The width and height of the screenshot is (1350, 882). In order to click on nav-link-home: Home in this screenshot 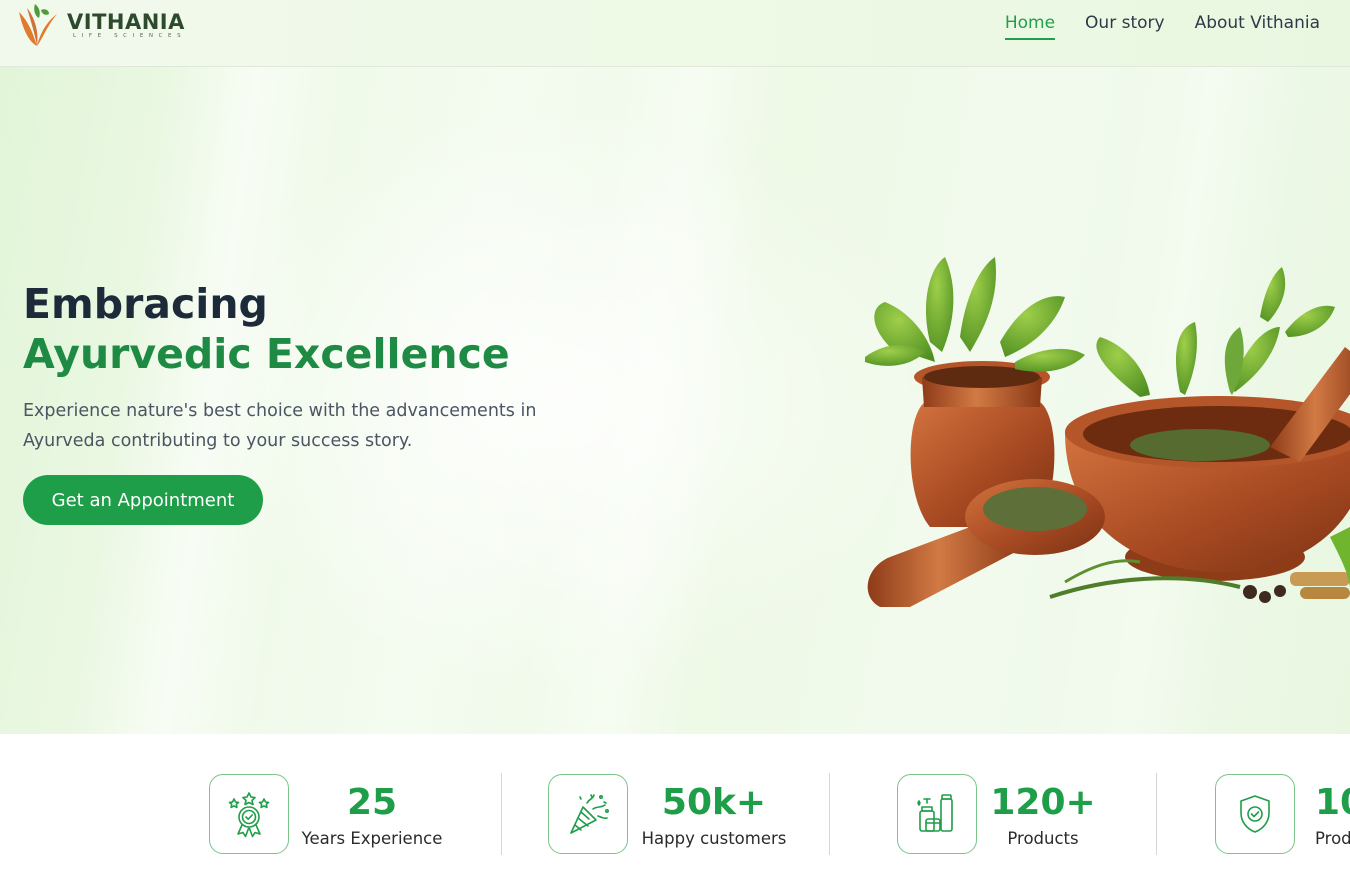, I will do `click(1030, 26)`.